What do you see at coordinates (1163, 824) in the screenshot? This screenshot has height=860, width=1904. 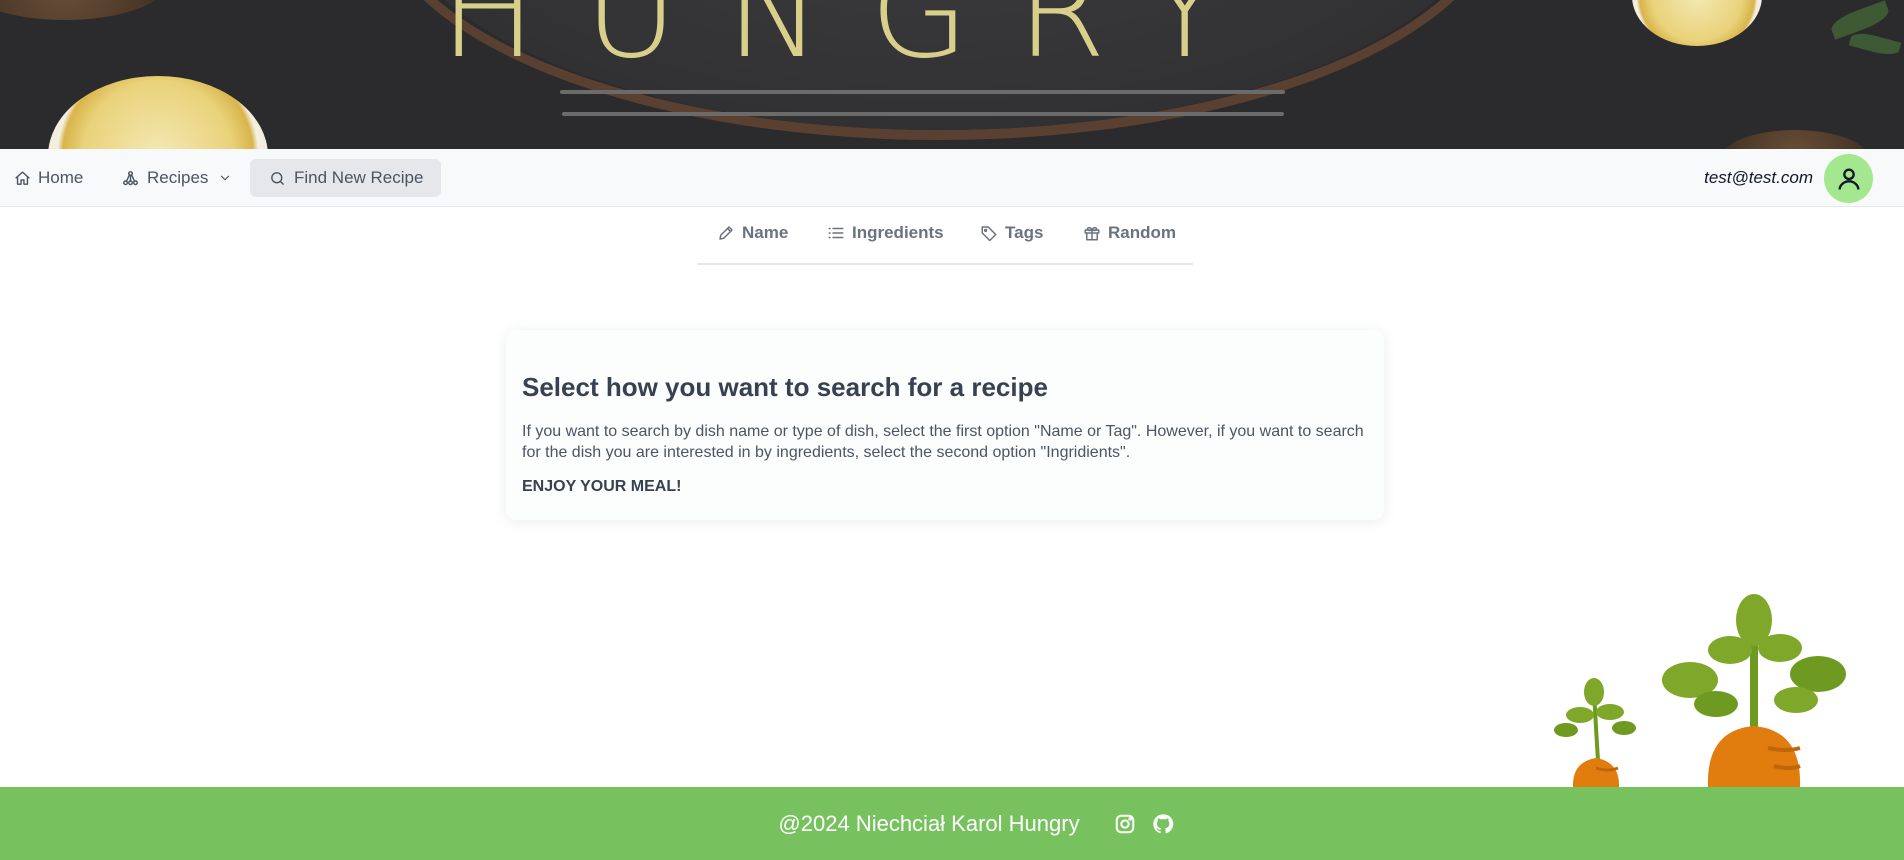 I see `github-icon` at bounding box center [1163, 824].